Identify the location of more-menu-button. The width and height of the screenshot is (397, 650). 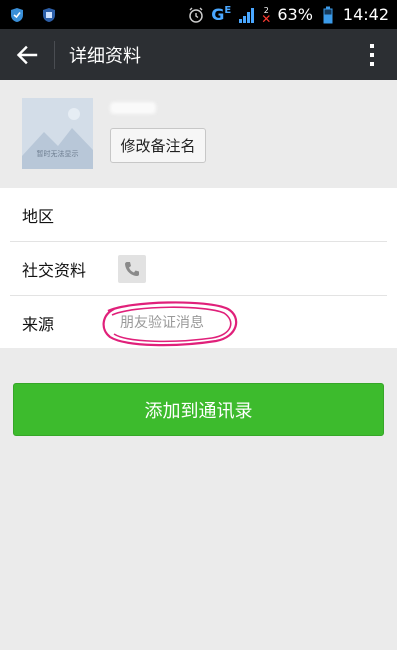
(372, 54).